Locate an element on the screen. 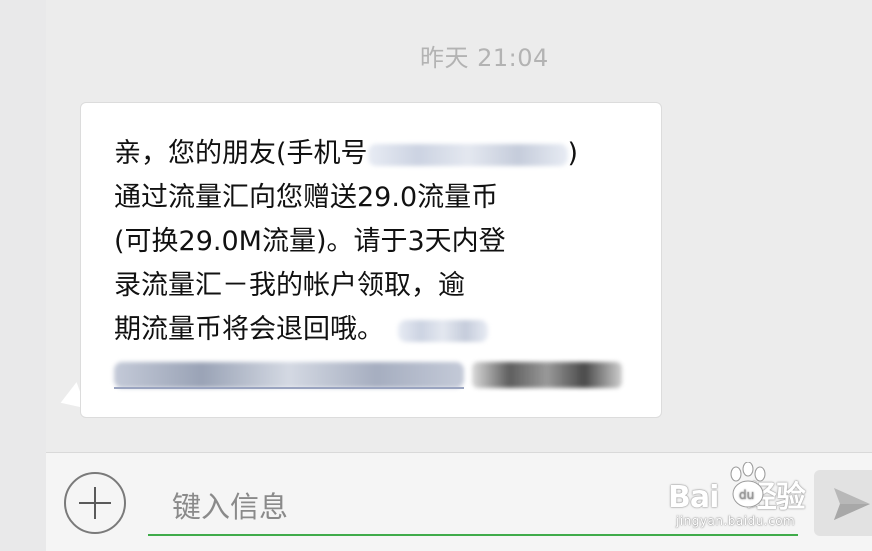 Image resolution: width=872 pixels, height=551 pixels. message-line: 亲，您的朋友(手机号) is located at coordinates (374, 154).